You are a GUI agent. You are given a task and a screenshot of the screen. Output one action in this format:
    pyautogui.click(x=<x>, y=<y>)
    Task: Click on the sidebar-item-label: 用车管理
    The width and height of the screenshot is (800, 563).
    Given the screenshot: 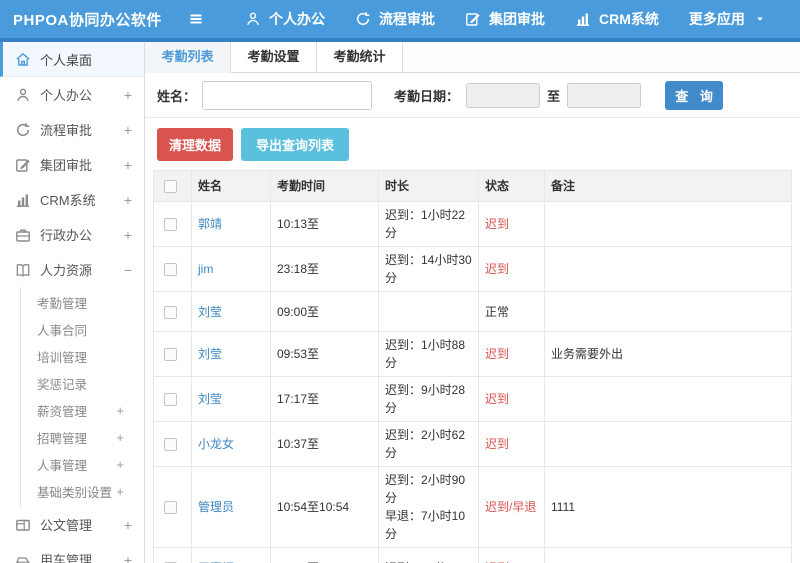 What is the action you would take?
    pyautogui.click(x=66, y=558)
    